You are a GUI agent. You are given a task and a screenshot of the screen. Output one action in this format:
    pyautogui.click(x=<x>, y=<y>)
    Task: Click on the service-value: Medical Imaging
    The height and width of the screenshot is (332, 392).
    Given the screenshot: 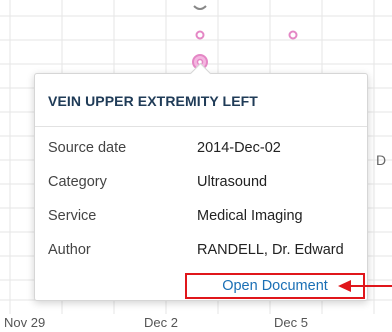 What is the action you would take?
    pyautogui.click(x=250, y=216)
    